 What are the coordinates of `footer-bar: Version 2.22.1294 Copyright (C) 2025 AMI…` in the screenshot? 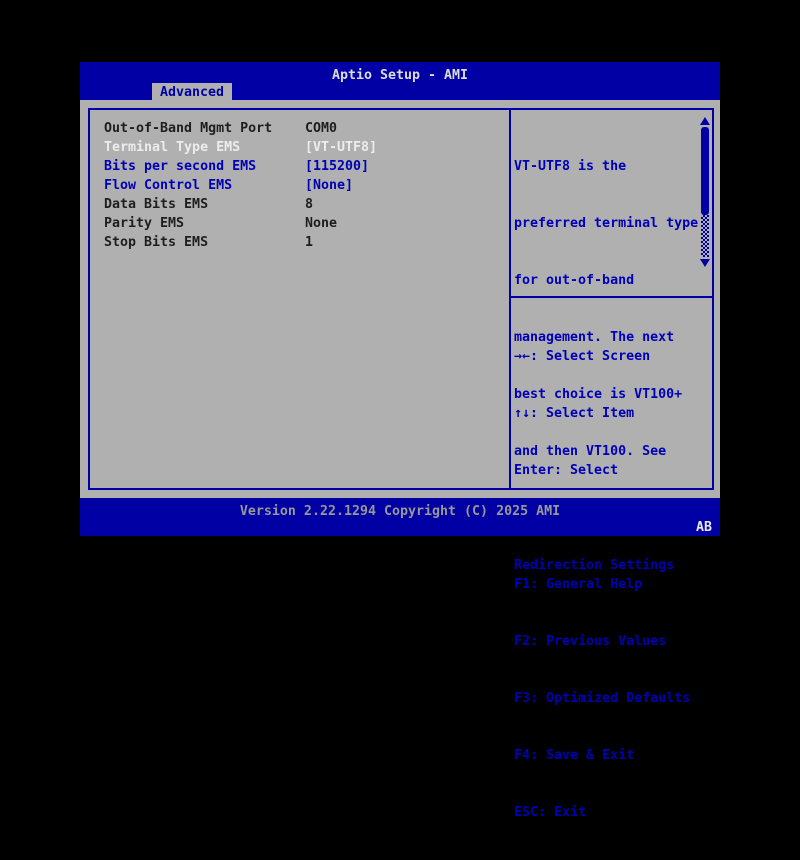 It's located at (400, 517).